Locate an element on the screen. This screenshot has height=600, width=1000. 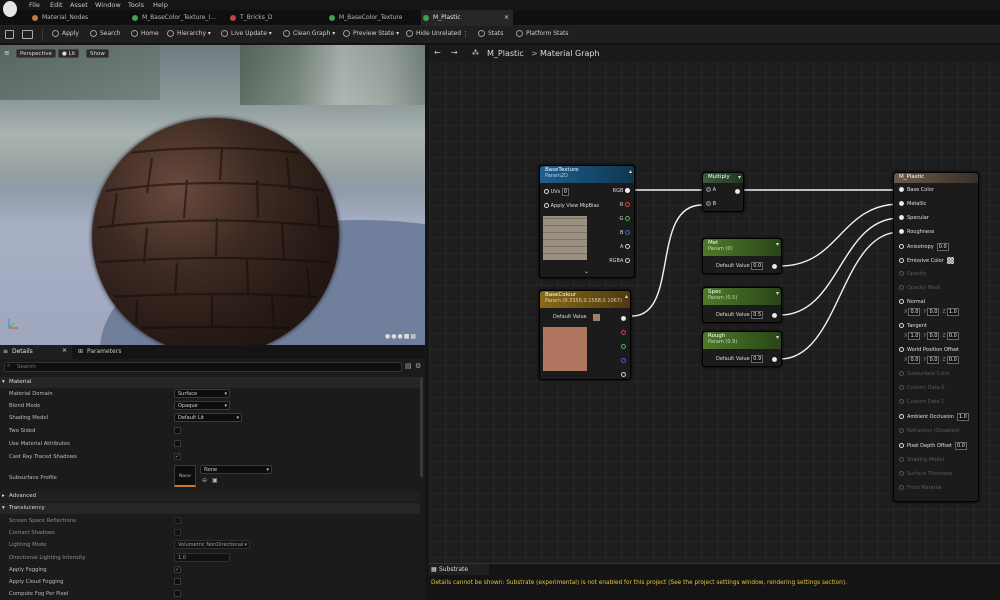
tab-details: ≡ Details × is located at coordinates (36, 352).